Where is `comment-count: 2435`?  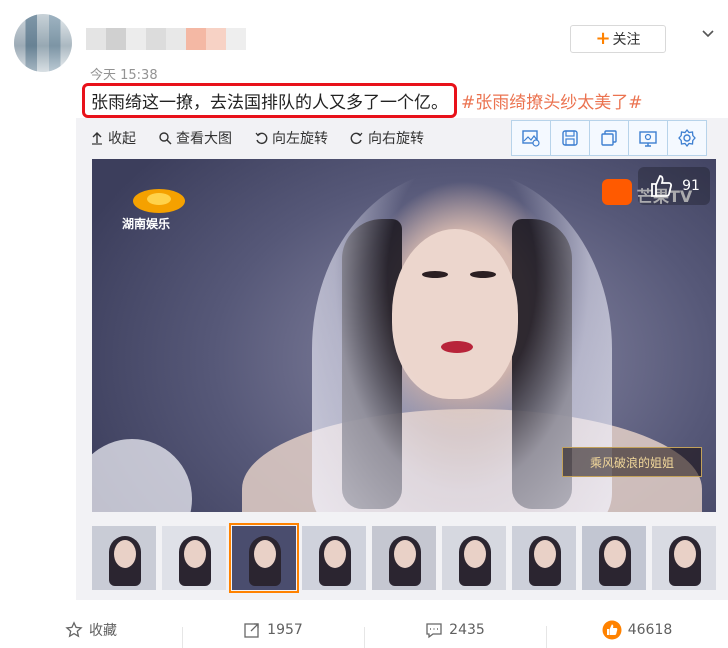 comment-count: 2435 is located at coordinates (467, 630).